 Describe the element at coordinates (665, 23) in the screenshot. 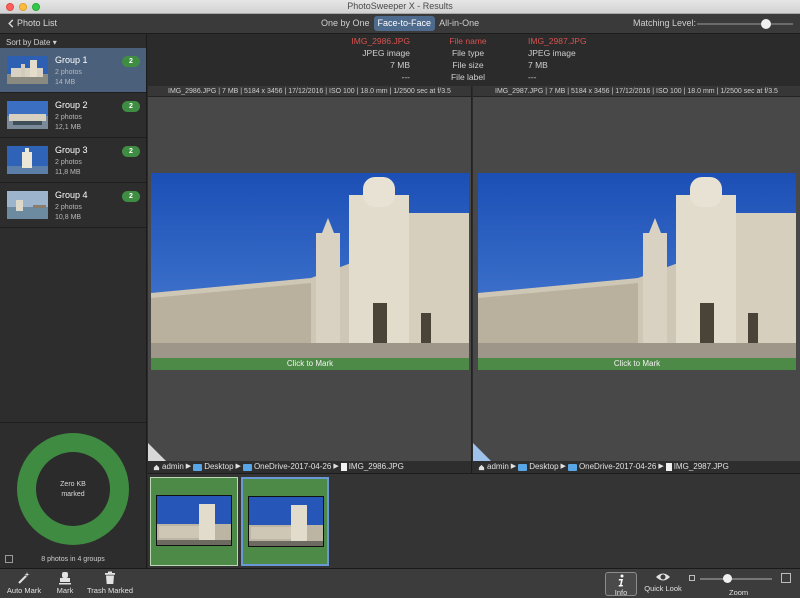

I see `matching-level-label: Matching Level:` at that location.